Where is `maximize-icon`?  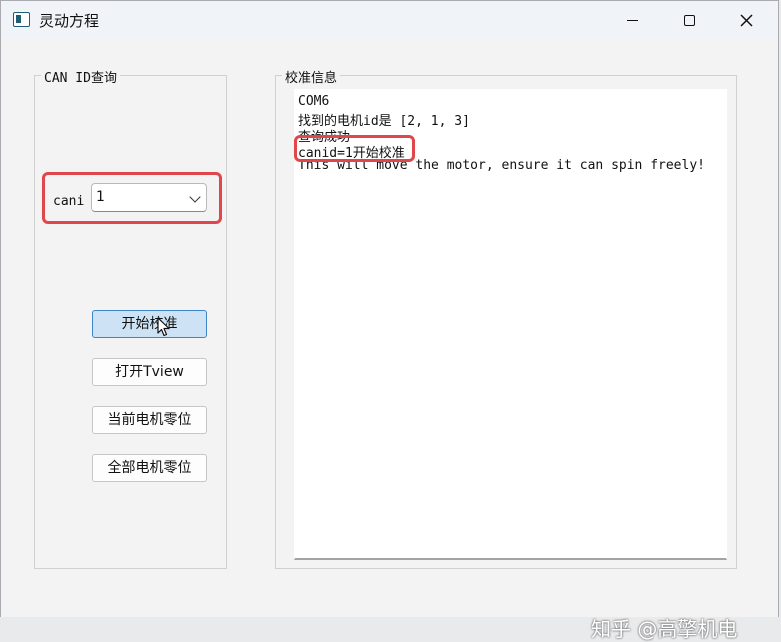 maximize-icon is located at coordinates (689, 20).